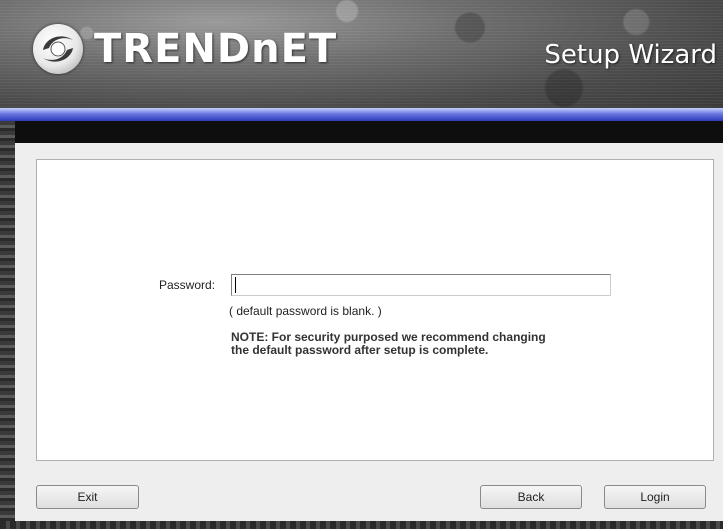 The image size is (723, 529). What do you see at coordinates (531, 497) in the screenshot?
I see `back-button: Back` at bounding box center [531, 497].